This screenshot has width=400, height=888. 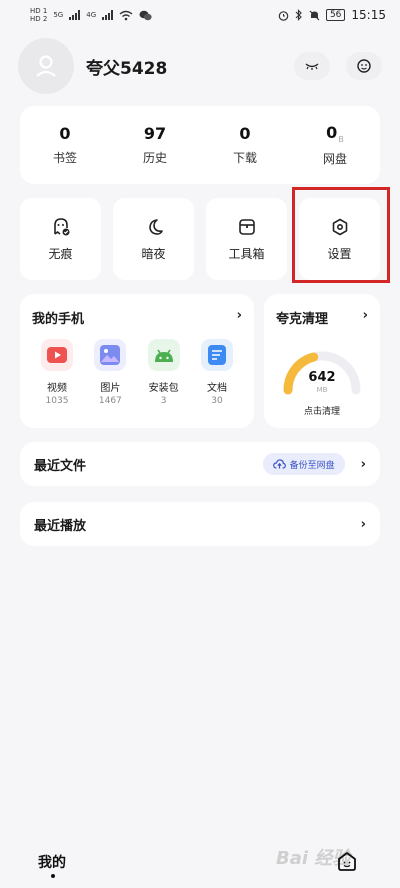 What do you see at coordinates (154, 158) in the screenshot?
I see `stat-label: 历史` at bounding box center [154, 158].